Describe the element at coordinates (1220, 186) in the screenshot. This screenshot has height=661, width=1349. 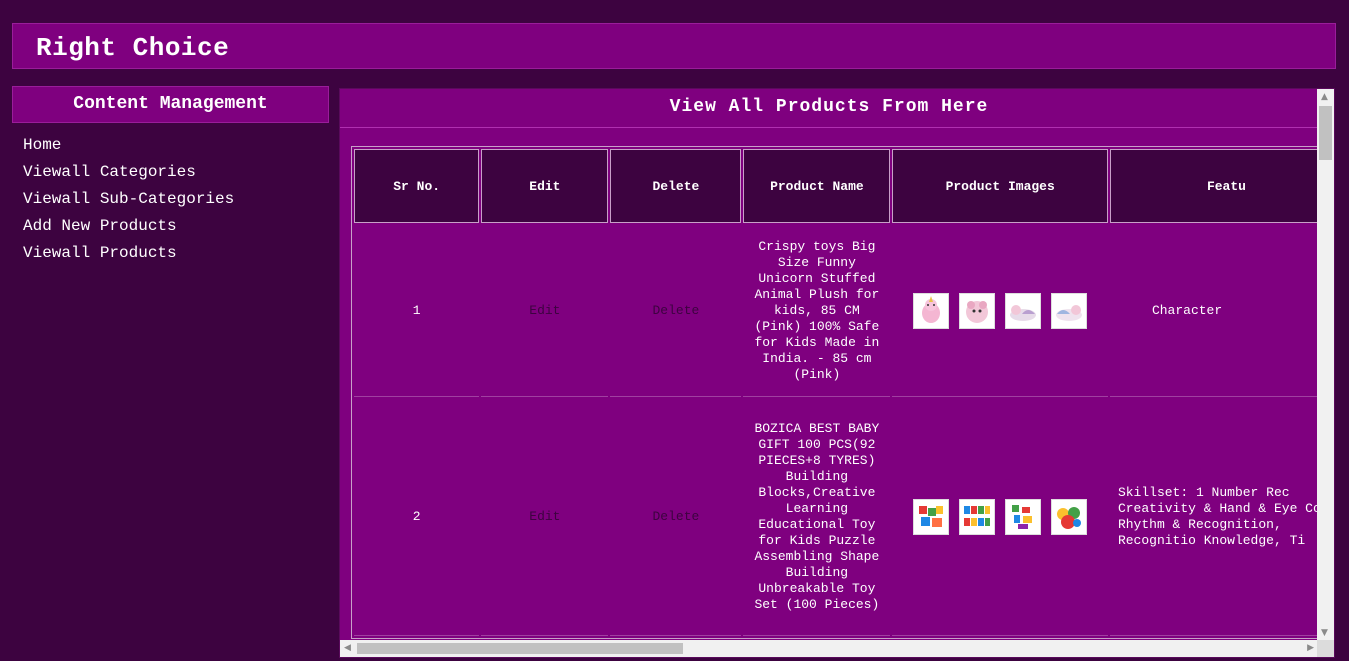
I see `col-features: Featu` at that location.